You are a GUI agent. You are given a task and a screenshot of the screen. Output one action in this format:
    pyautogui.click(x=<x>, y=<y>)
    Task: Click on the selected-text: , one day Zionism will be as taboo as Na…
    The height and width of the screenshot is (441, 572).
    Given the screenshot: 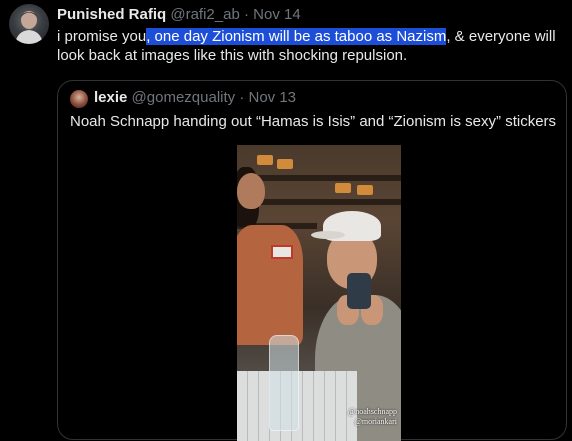 What is the action you would take?
    pyautogui.click(x=296, y=36)
    